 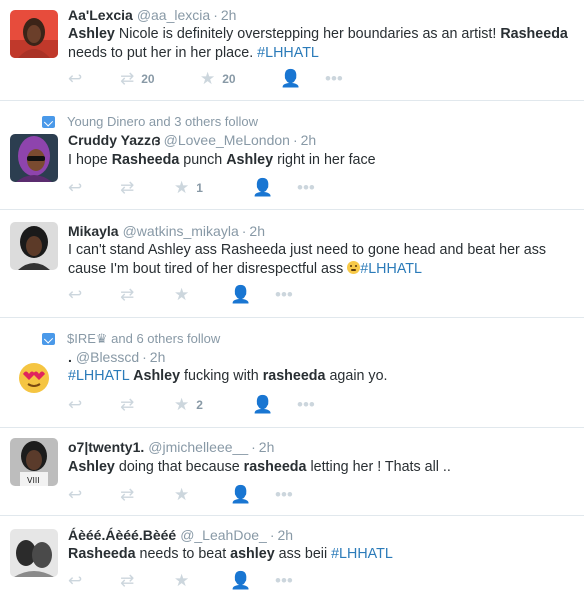 What do you see at coordinates (240, 79) in the screenshot?
I see `favorite-button: ★ 20` at bounding box center [240, 79].